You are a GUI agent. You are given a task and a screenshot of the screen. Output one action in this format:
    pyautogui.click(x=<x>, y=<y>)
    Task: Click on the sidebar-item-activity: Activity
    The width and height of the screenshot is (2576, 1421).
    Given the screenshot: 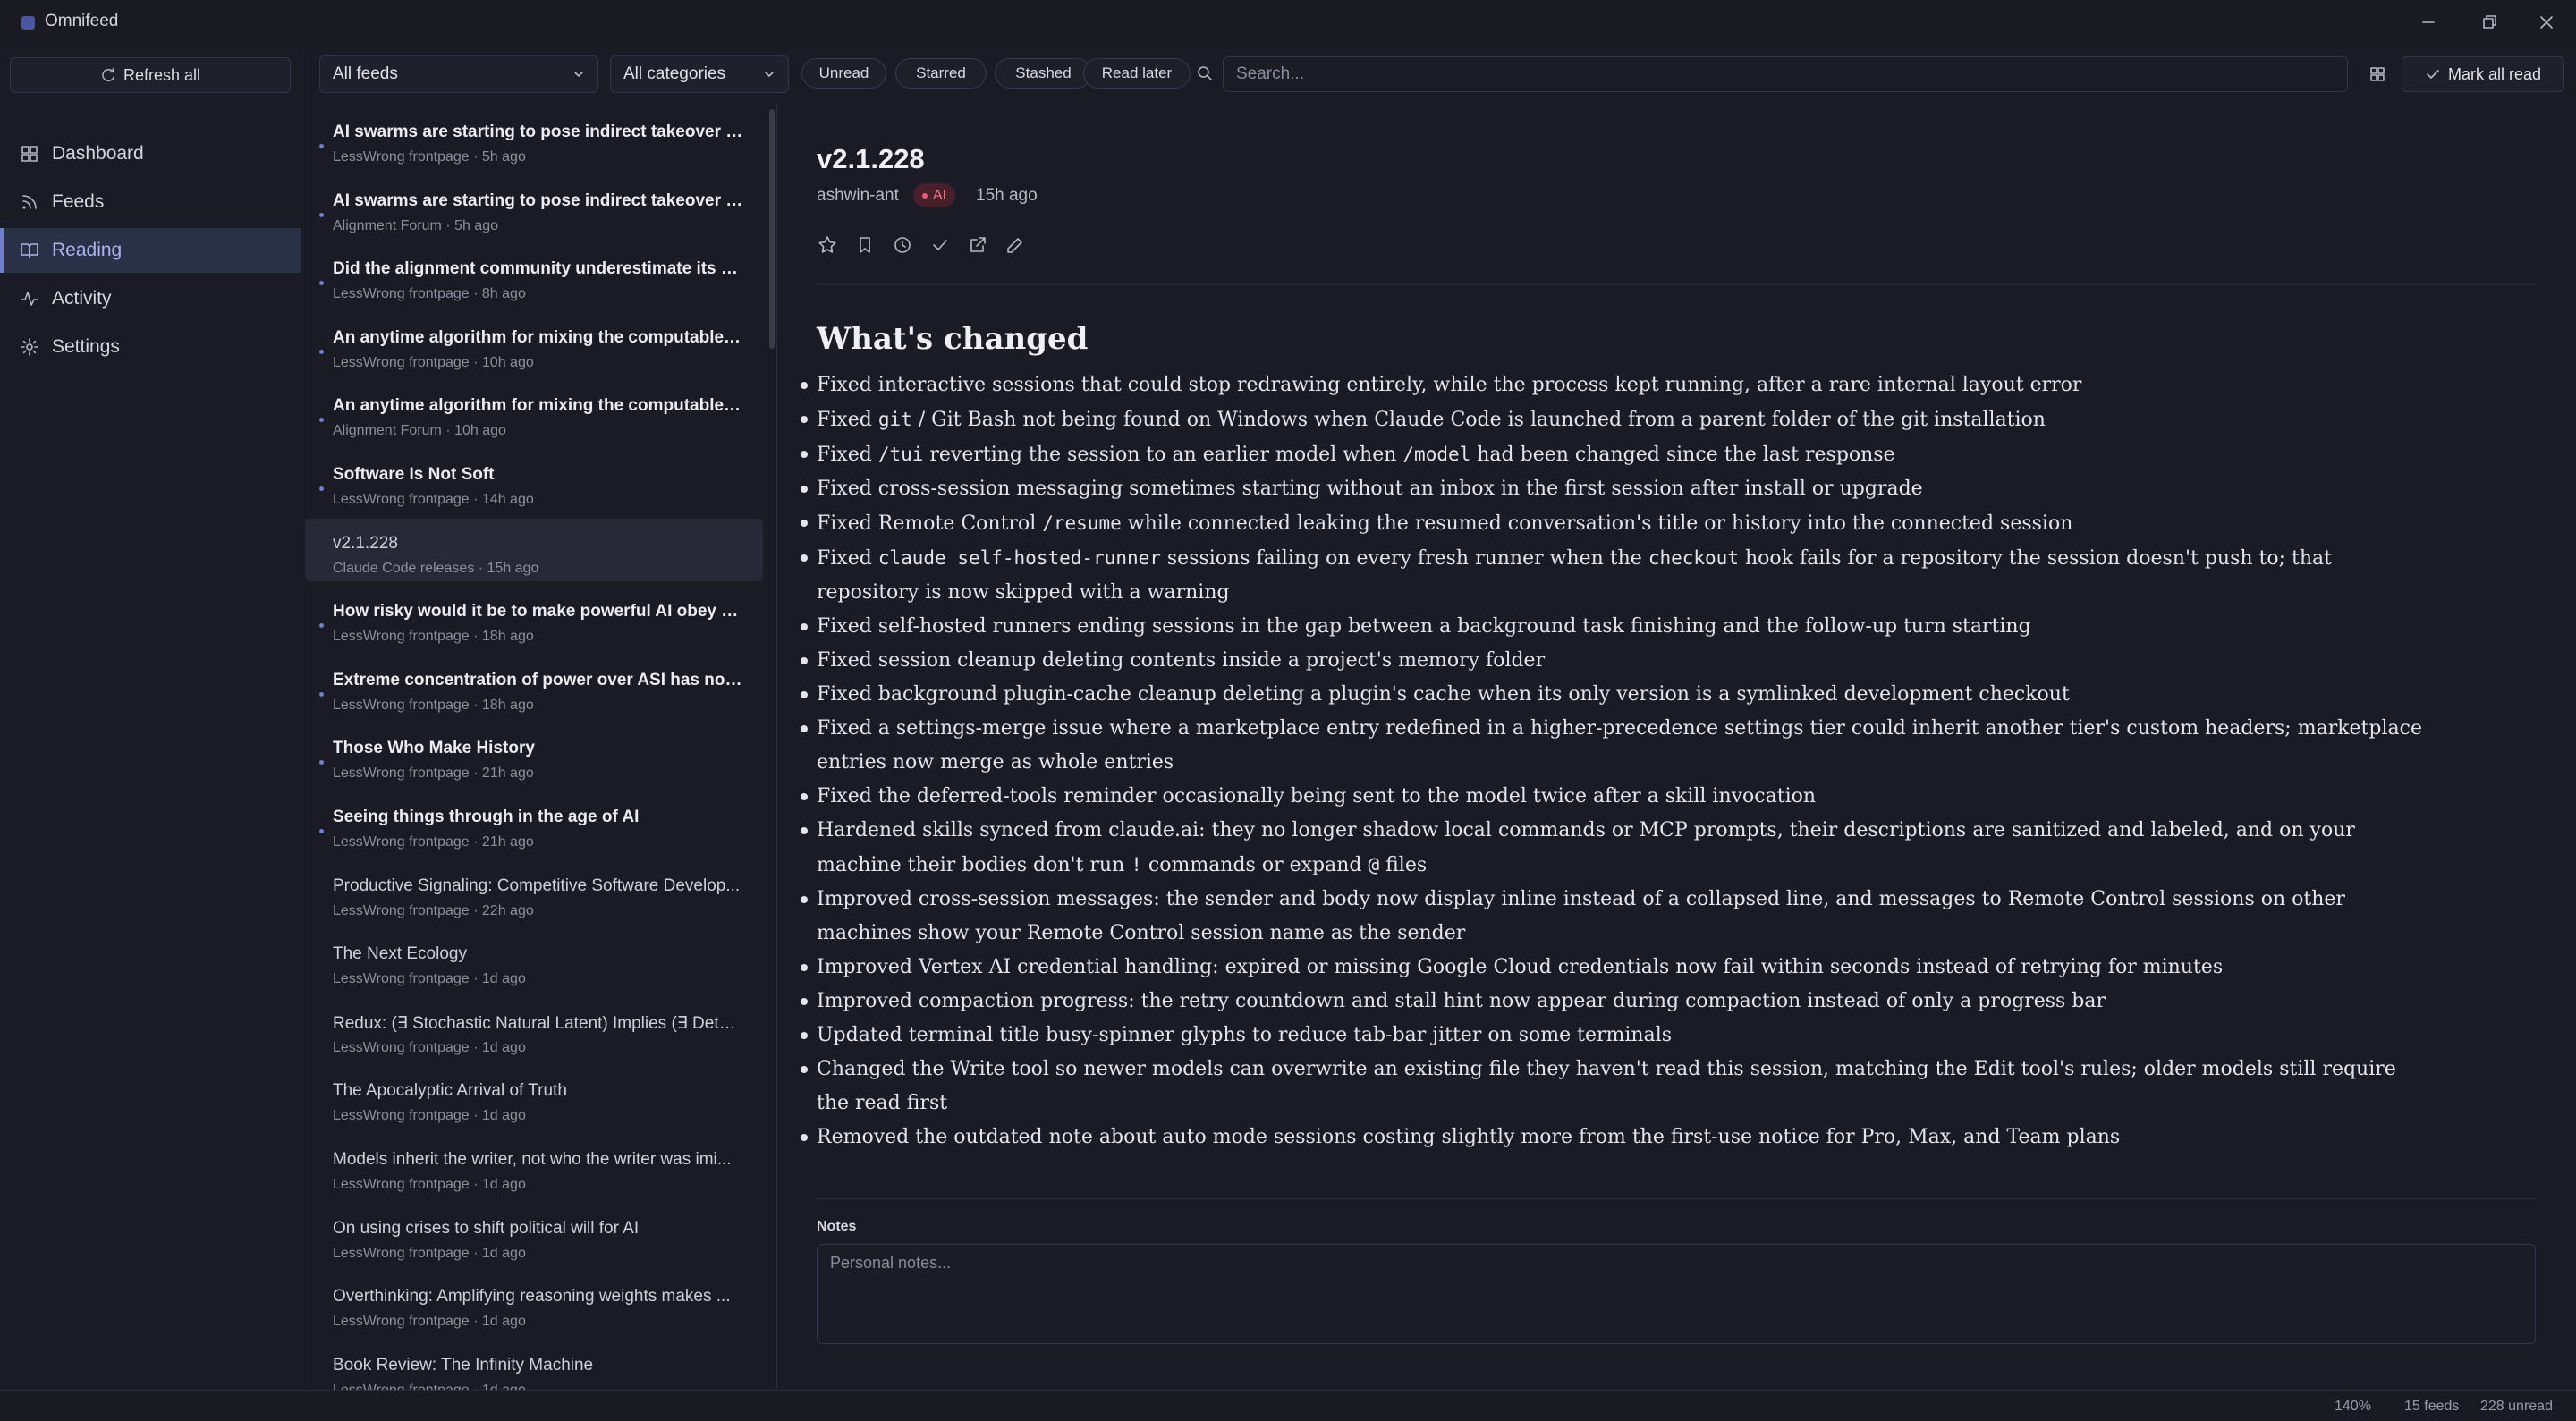 What is the action you would take?
    pyautogui.click(x=150, y=298)
    